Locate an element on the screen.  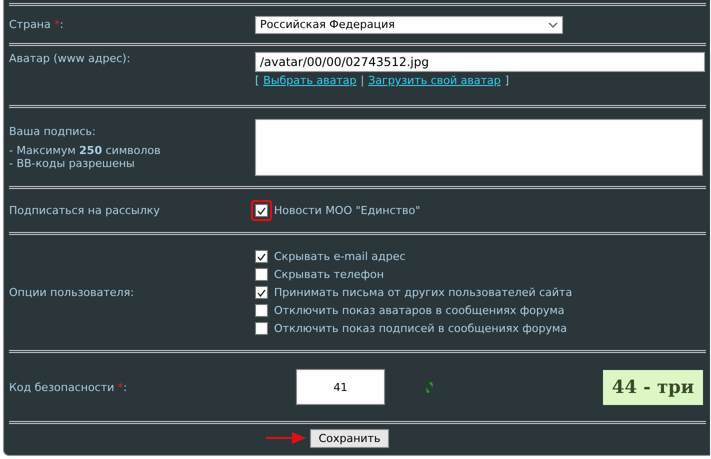
field-label: Код безопасности *: is located at coordinates (68, 387).